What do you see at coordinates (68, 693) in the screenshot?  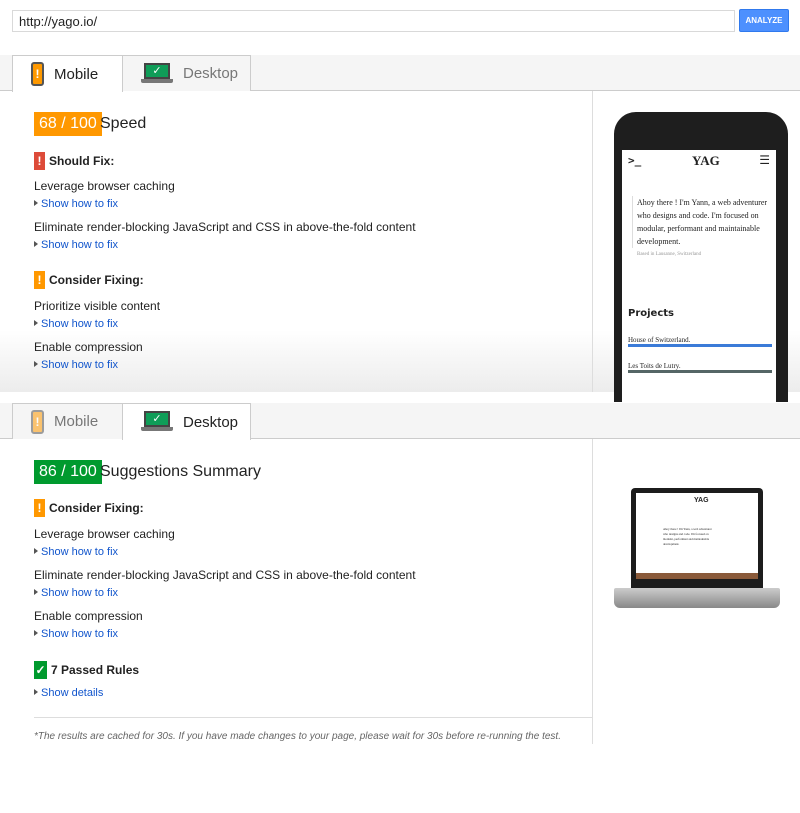 I see `show-details-link: Show details` at bounding box center [68, 693].